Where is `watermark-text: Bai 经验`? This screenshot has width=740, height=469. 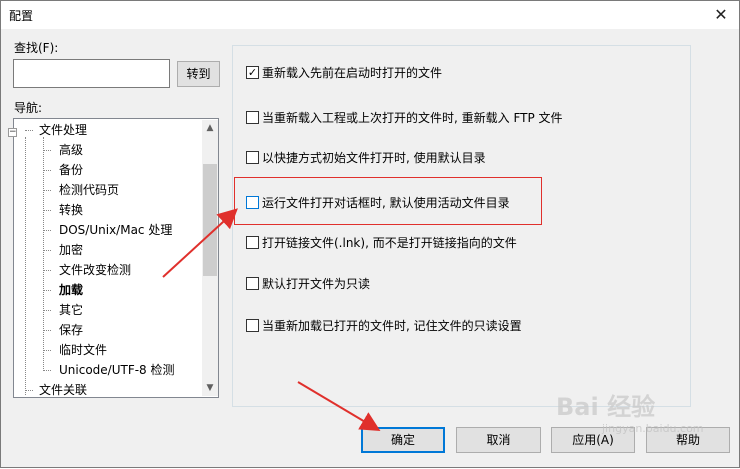 watermark-text: Bai 经验 is located at coordinates (606, 407).